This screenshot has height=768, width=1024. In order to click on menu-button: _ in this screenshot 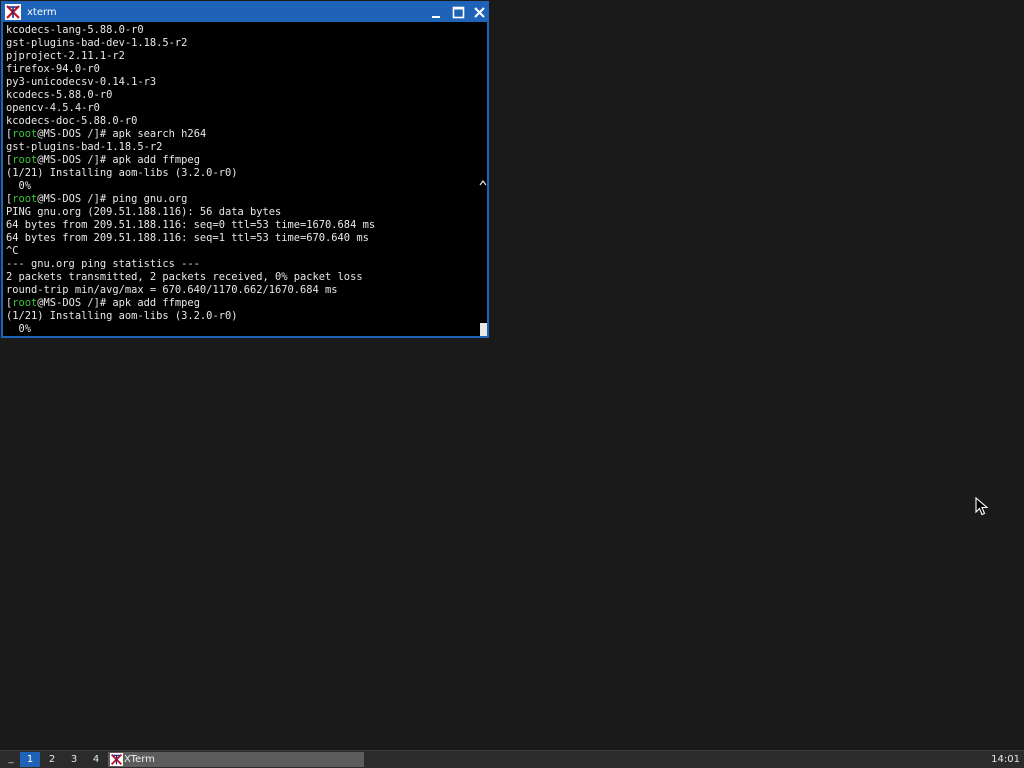, I will do `click(11, 759)`.